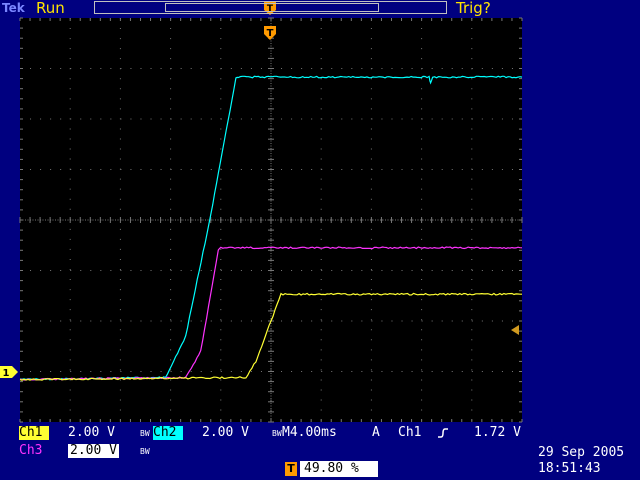 The image size is (640, 480). Describe the element at coordinates (309, 433) in the screenshot. I see `timebase-readout: M4.00ms` at that location.